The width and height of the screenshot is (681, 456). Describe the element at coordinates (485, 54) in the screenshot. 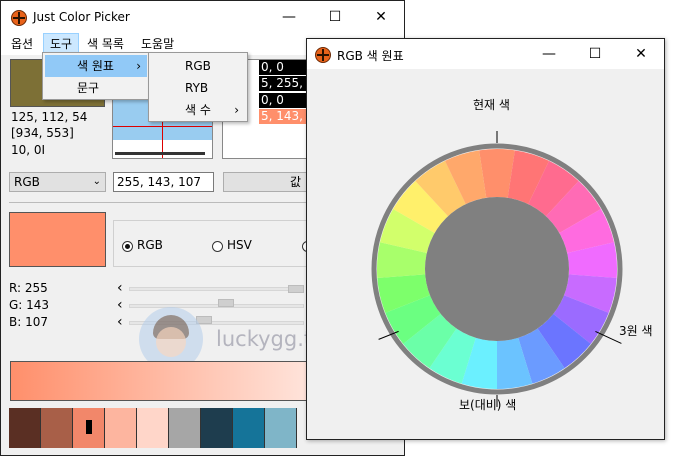

I see `wheel-title-bar: RGB 색 원표 — ☐ ✕` at that location.